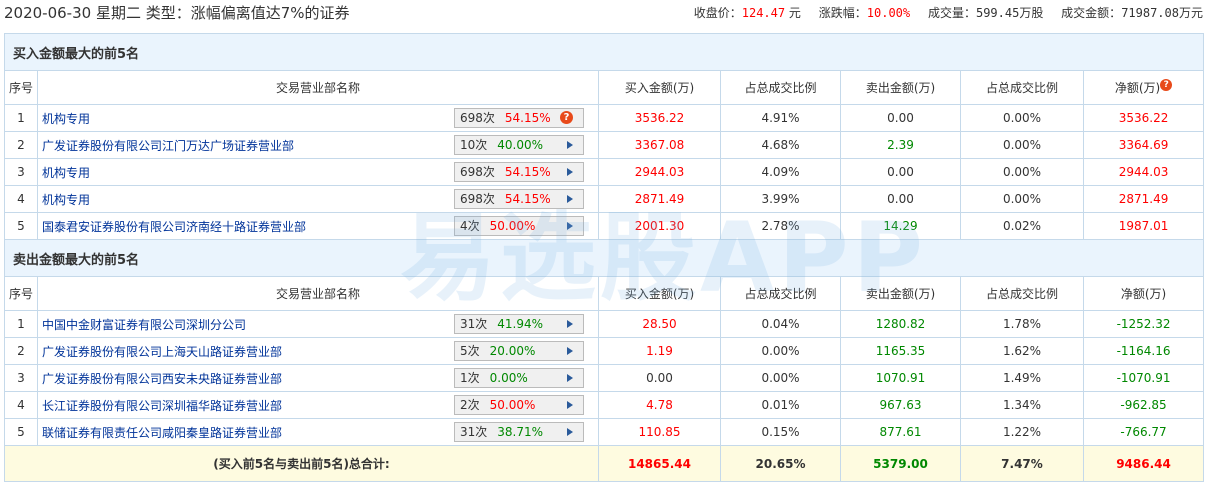 The width and height of the screenshot is (1207, 492). What do you see at coordinates (519, 226) in the screenshot?
I see `broker-stats-button: 4次 50.00%` at bounding box center [519, 226].